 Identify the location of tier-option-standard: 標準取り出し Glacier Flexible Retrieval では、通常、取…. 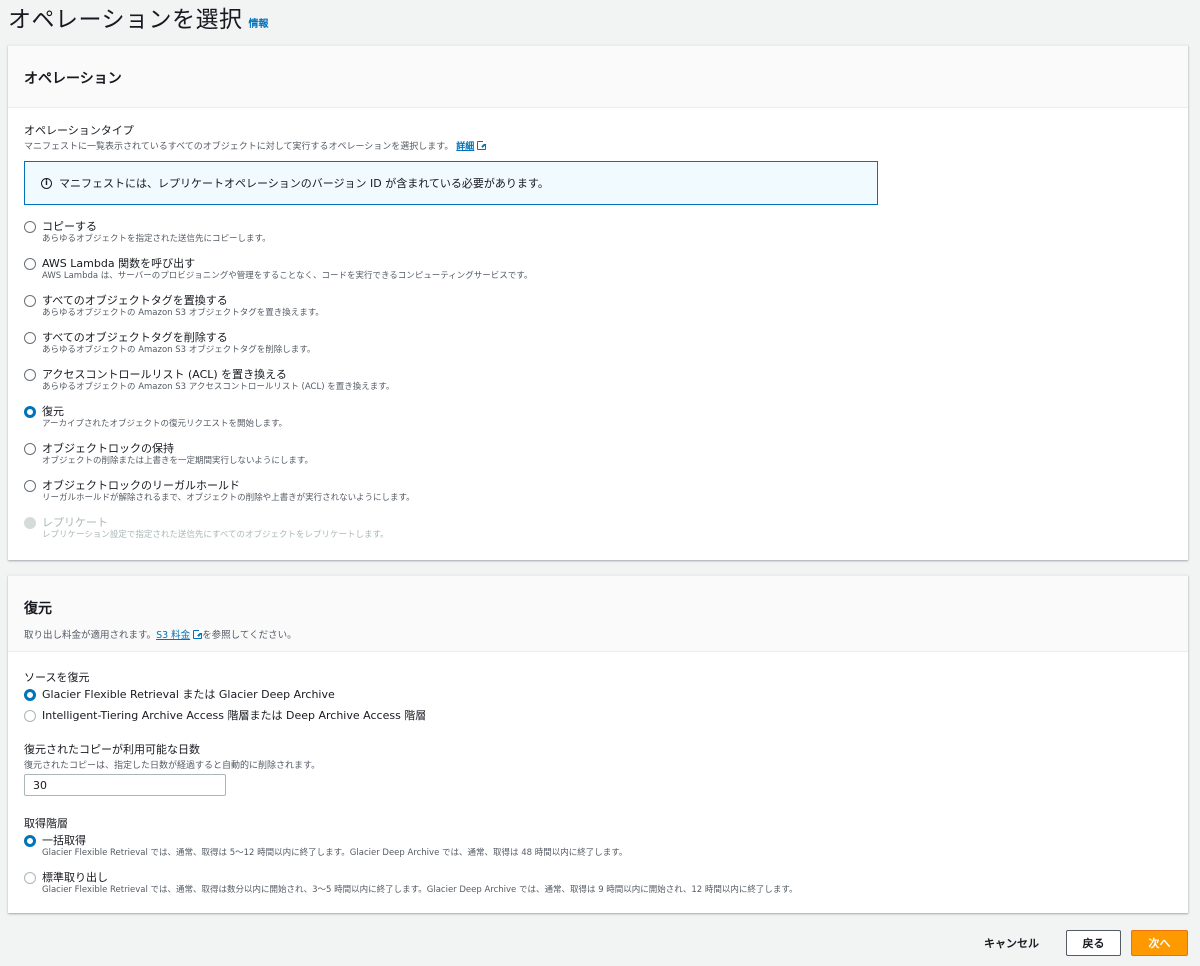
(411, 883).